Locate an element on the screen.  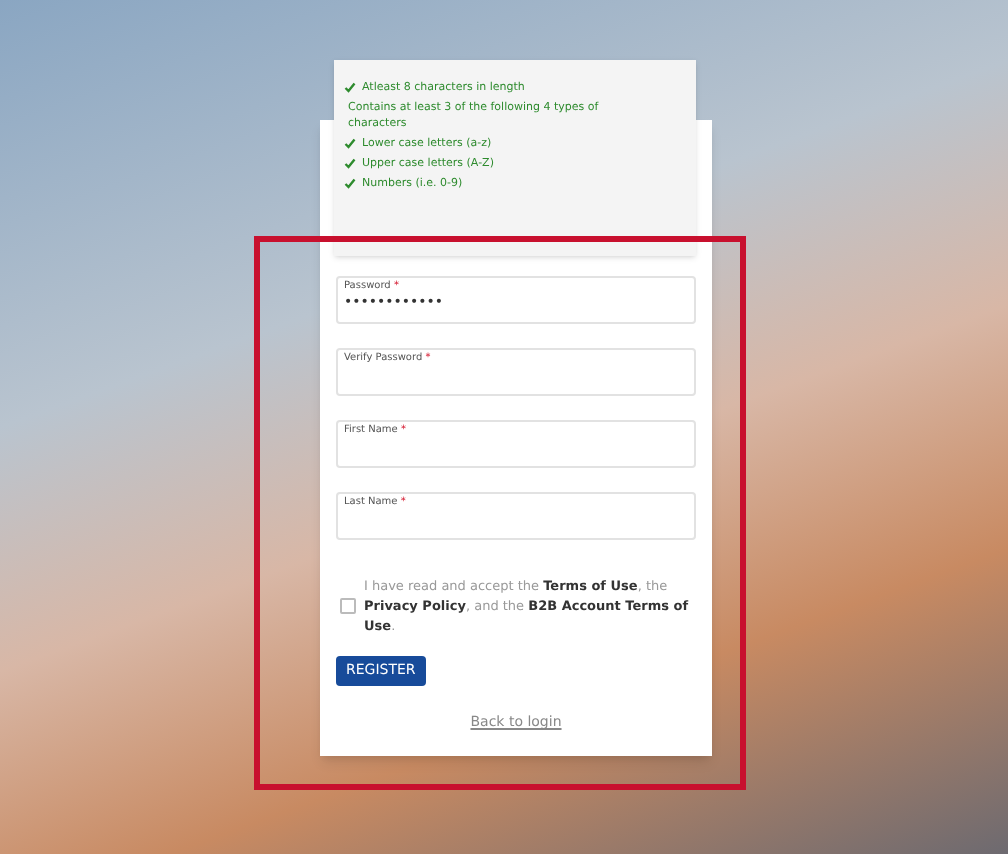
checkbox is located at coordinates (348, 606).